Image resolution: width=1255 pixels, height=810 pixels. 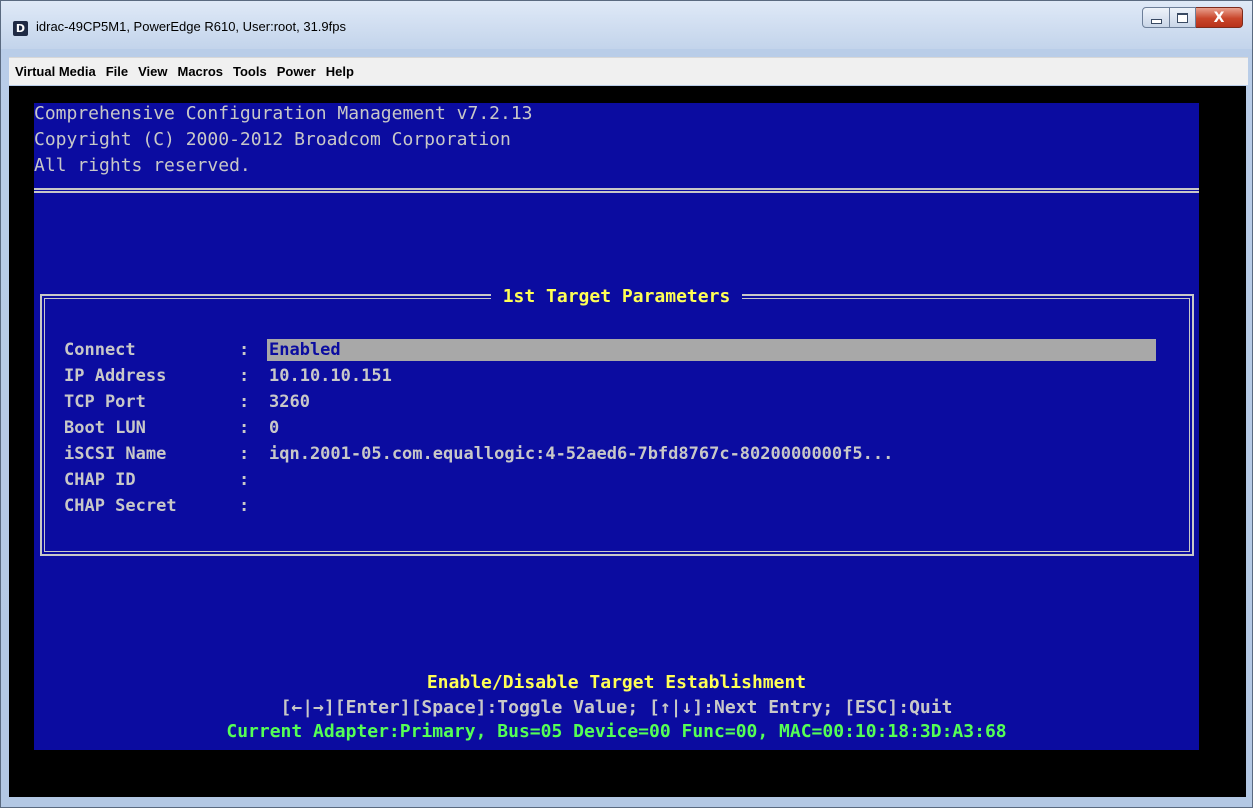 I want to click on field-label: IP Address, so click(x=115, y=376).